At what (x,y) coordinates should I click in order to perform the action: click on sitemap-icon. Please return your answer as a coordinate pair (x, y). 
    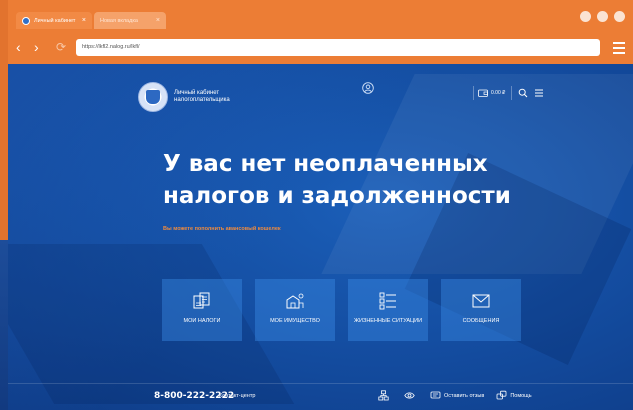
    Looking at the image, I should click on (383, 395).